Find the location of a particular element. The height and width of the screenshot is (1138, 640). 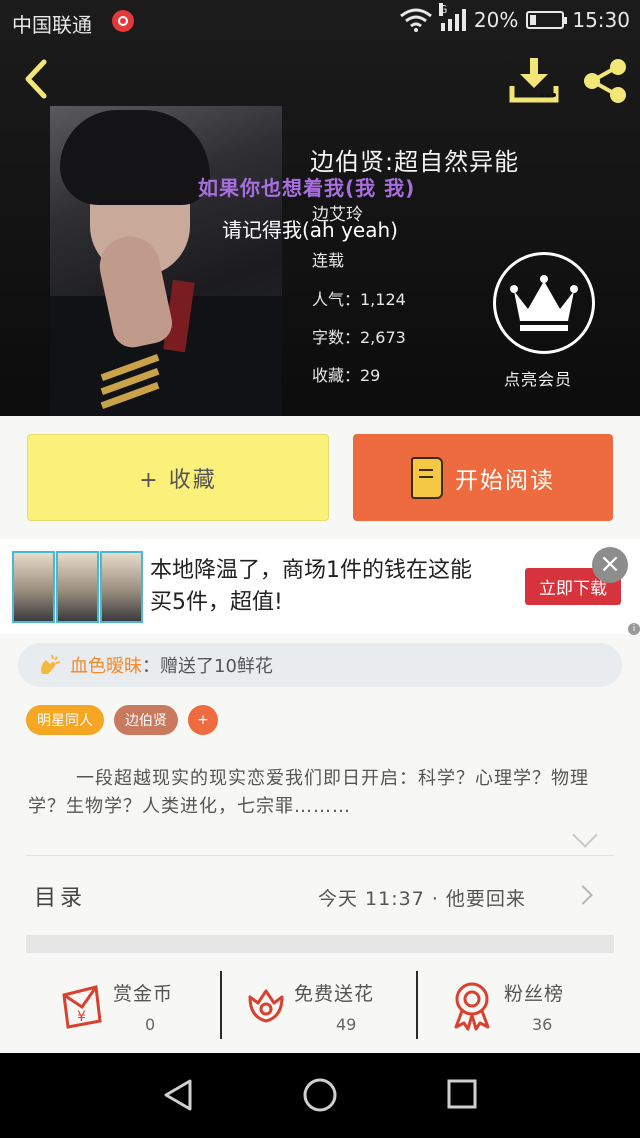

home-circle-icon is located at coordinates (320, 1095).